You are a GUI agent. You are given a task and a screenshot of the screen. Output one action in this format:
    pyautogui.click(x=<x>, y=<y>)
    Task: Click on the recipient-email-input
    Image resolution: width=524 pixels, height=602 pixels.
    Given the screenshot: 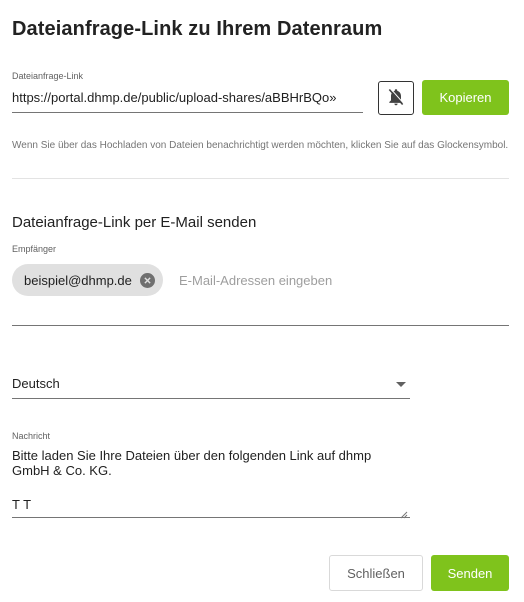 What is the action you would take?
    pyautogui.click(x=339, y=280)
    